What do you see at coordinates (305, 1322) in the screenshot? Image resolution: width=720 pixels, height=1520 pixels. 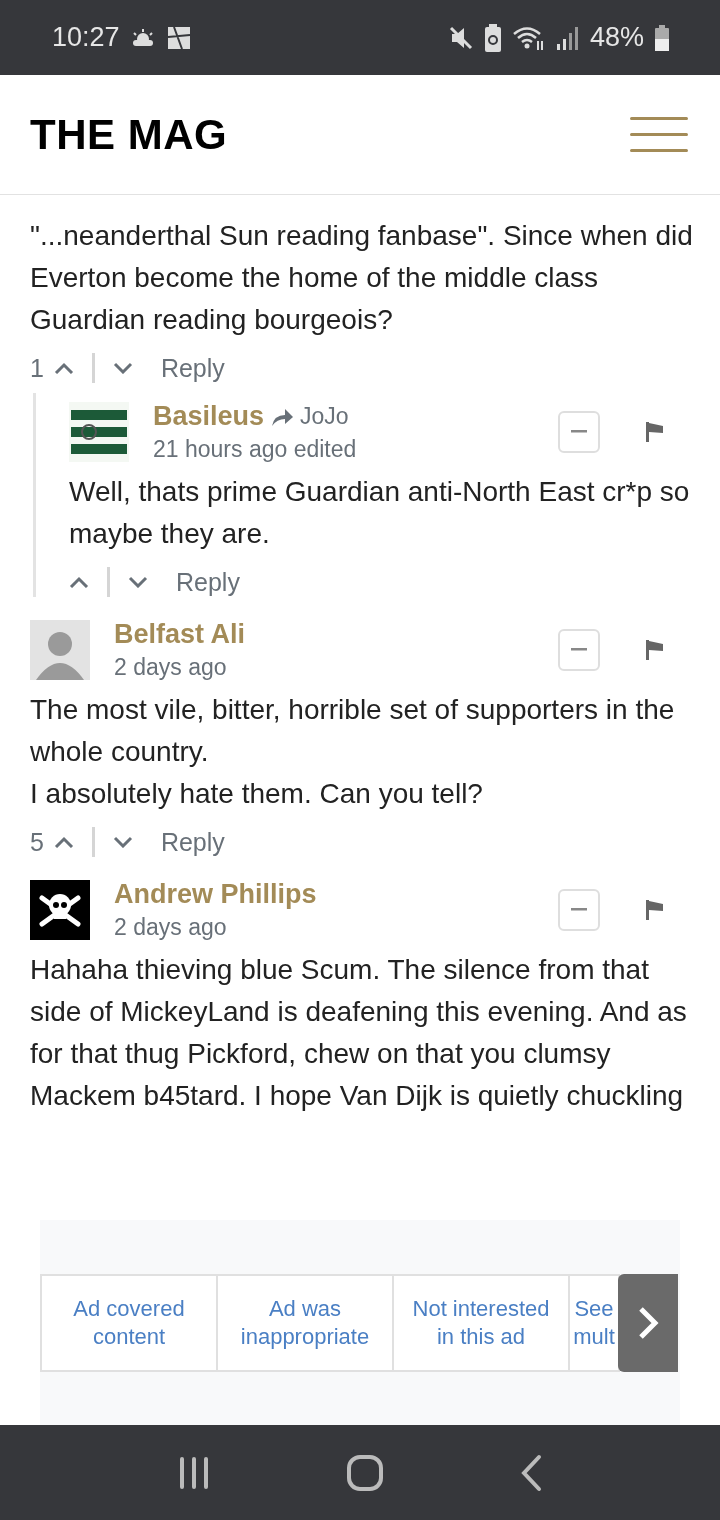 I see `ad-feedback-option: Ad was inappropriate` at bounding box center [305, 1322].